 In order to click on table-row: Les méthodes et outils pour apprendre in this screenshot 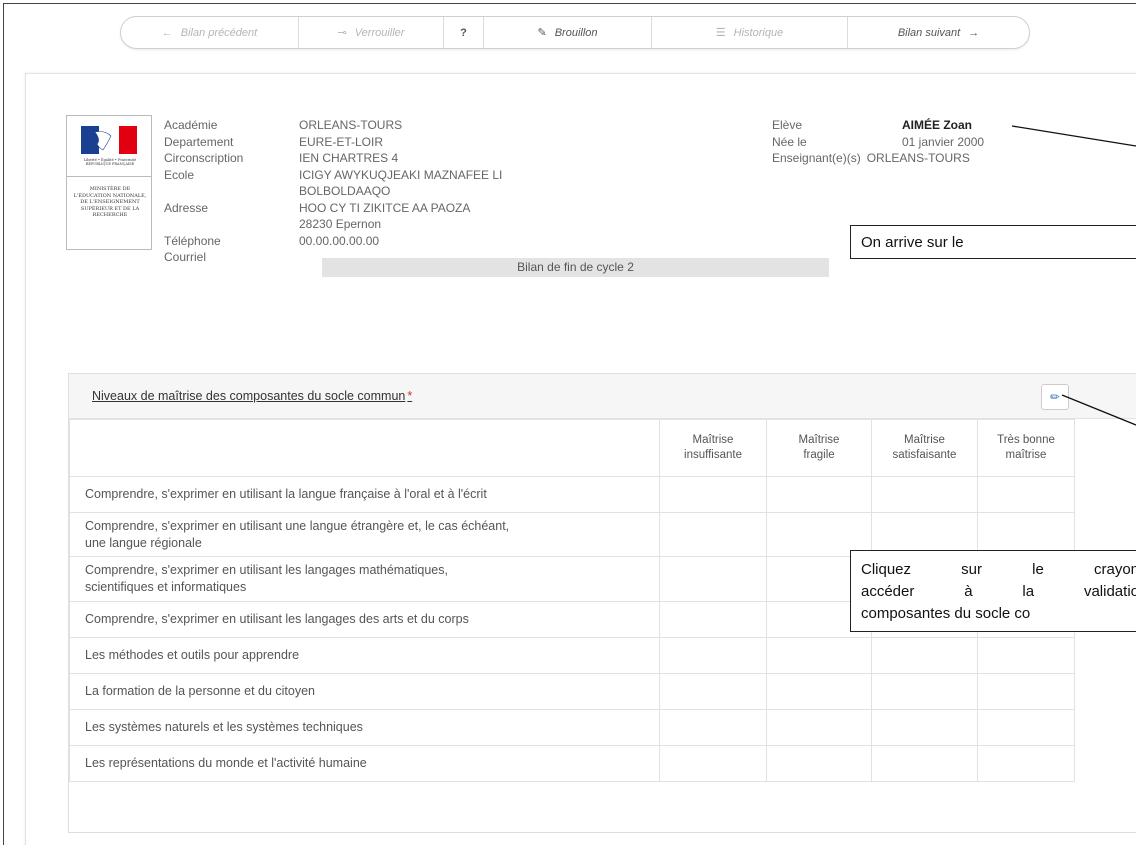, I will do `click(572, 655)`.